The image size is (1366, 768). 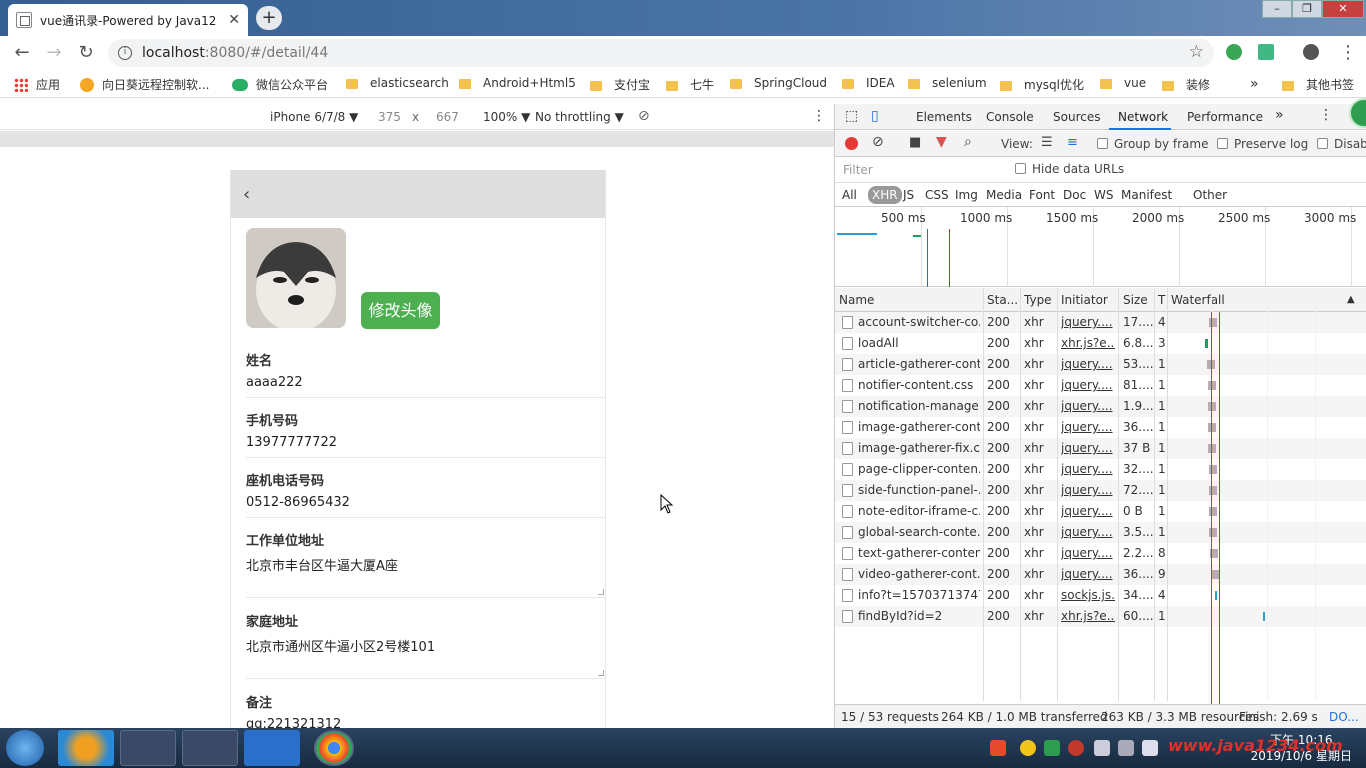 I want to click on field-value: 13977777722, so click(x=425, y=442).